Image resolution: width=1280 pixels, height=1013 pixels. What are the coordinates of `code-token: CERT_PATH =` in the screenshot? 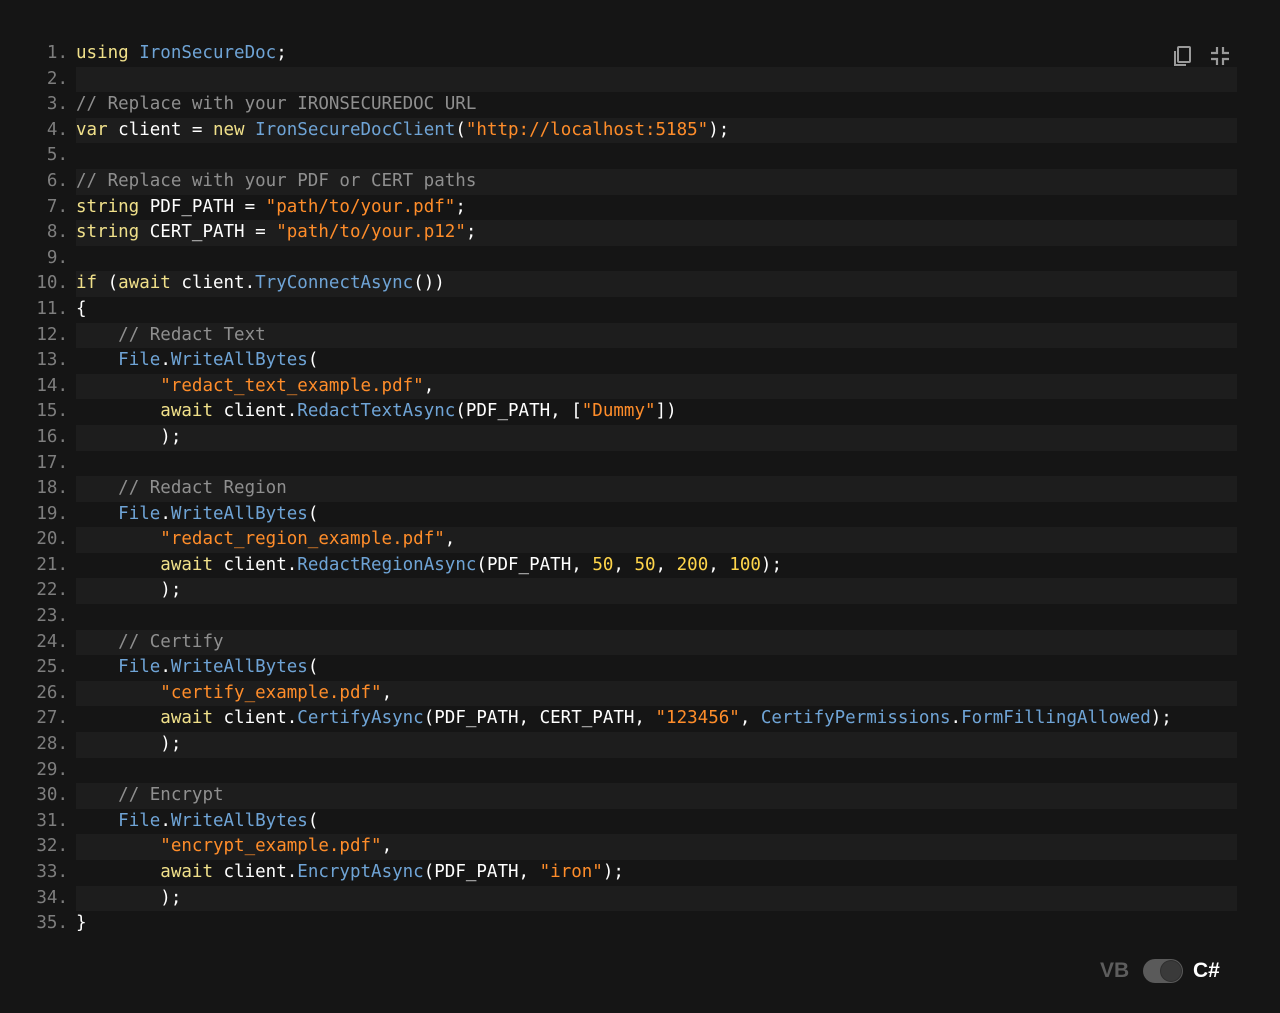 It's located at (213, 232).